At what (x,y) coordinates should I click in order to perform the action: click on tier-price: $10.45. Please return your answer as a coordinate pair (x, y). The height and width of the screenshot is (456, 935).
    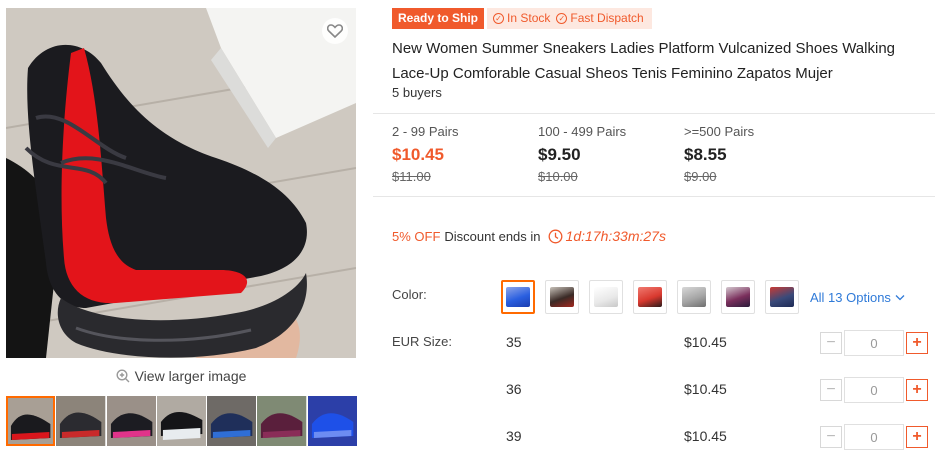
    Looking at the image, I should click on (418, 154).